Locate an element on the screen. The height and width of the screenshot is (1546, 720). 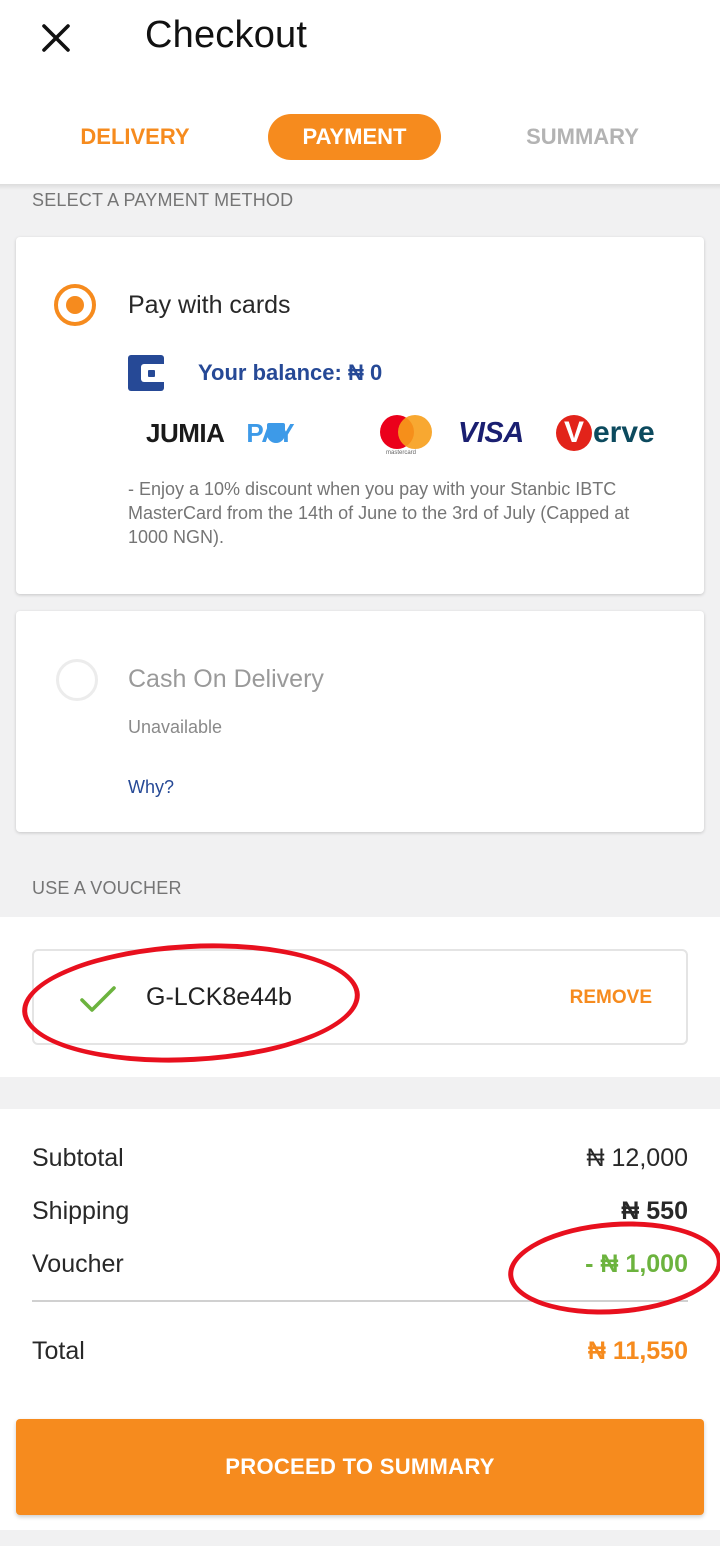
voucher-discount-label: Voucher is located at coordinates (78, 1264).